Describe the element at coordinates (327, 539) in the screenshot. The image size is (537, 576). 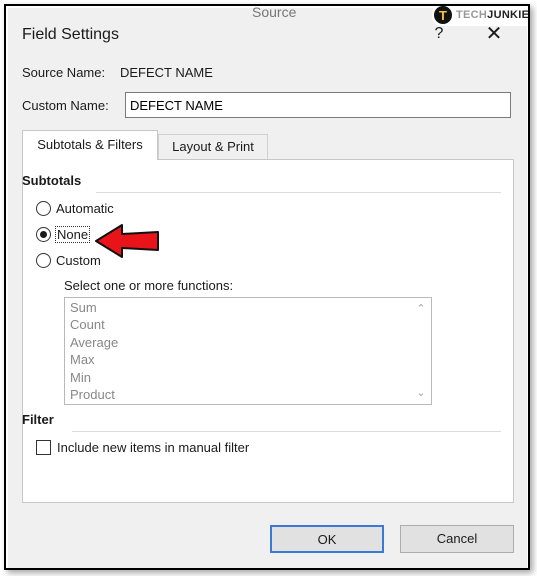
I see `ok-button: OK` at that location.